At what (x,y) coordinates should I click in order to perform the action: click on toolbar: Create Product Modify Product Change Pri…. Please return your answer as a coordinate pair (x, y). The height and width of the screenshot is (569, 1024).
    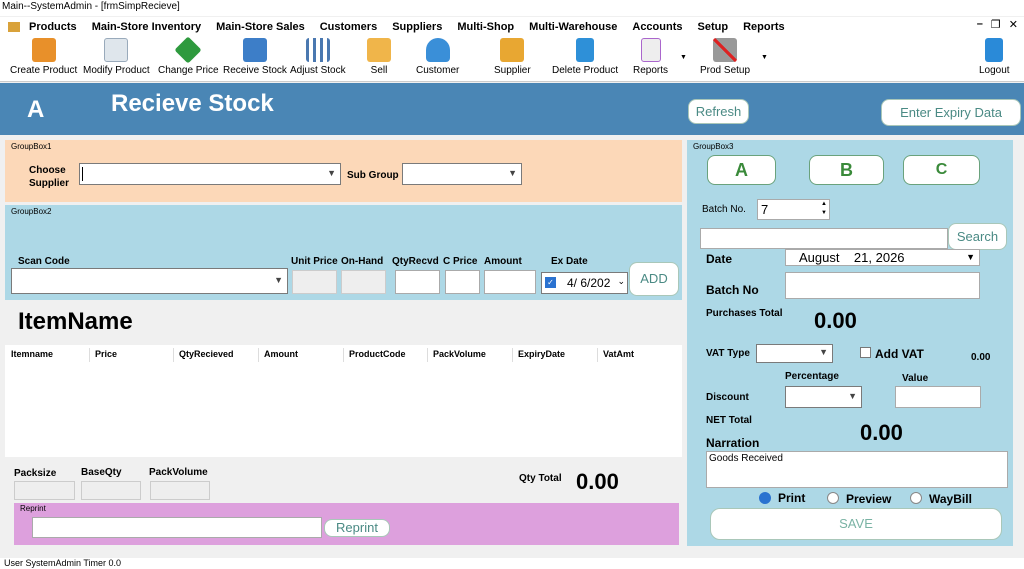
    Looking at the image, I should click on (512, 59).